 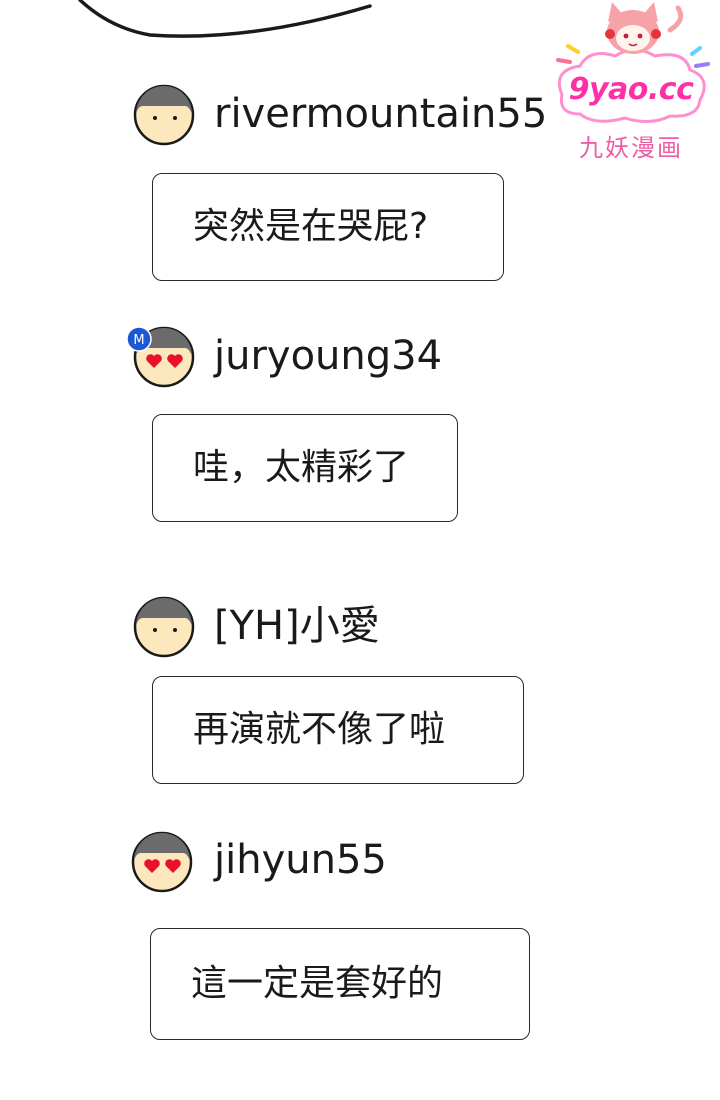 I want to click on watermark-site: 9yao.cc, so click(x=631, y=89).